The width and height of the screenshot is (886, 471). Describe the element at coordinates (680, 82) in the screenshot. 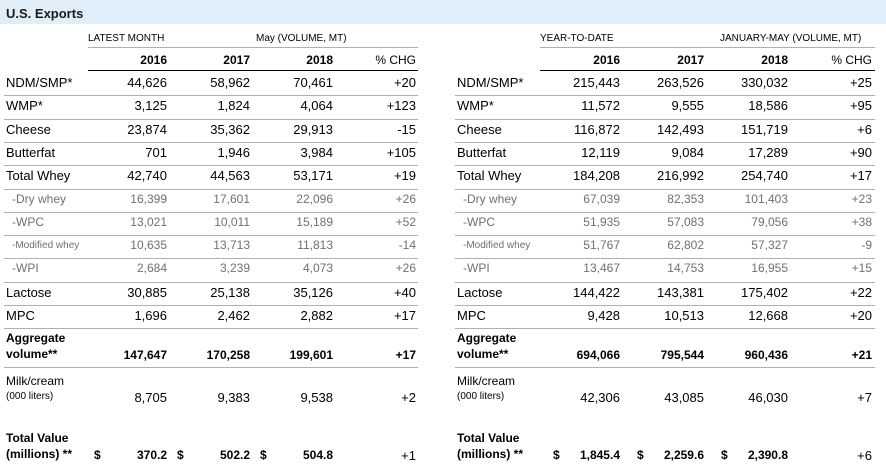

I see `right-row-value: 263,526` at that location.